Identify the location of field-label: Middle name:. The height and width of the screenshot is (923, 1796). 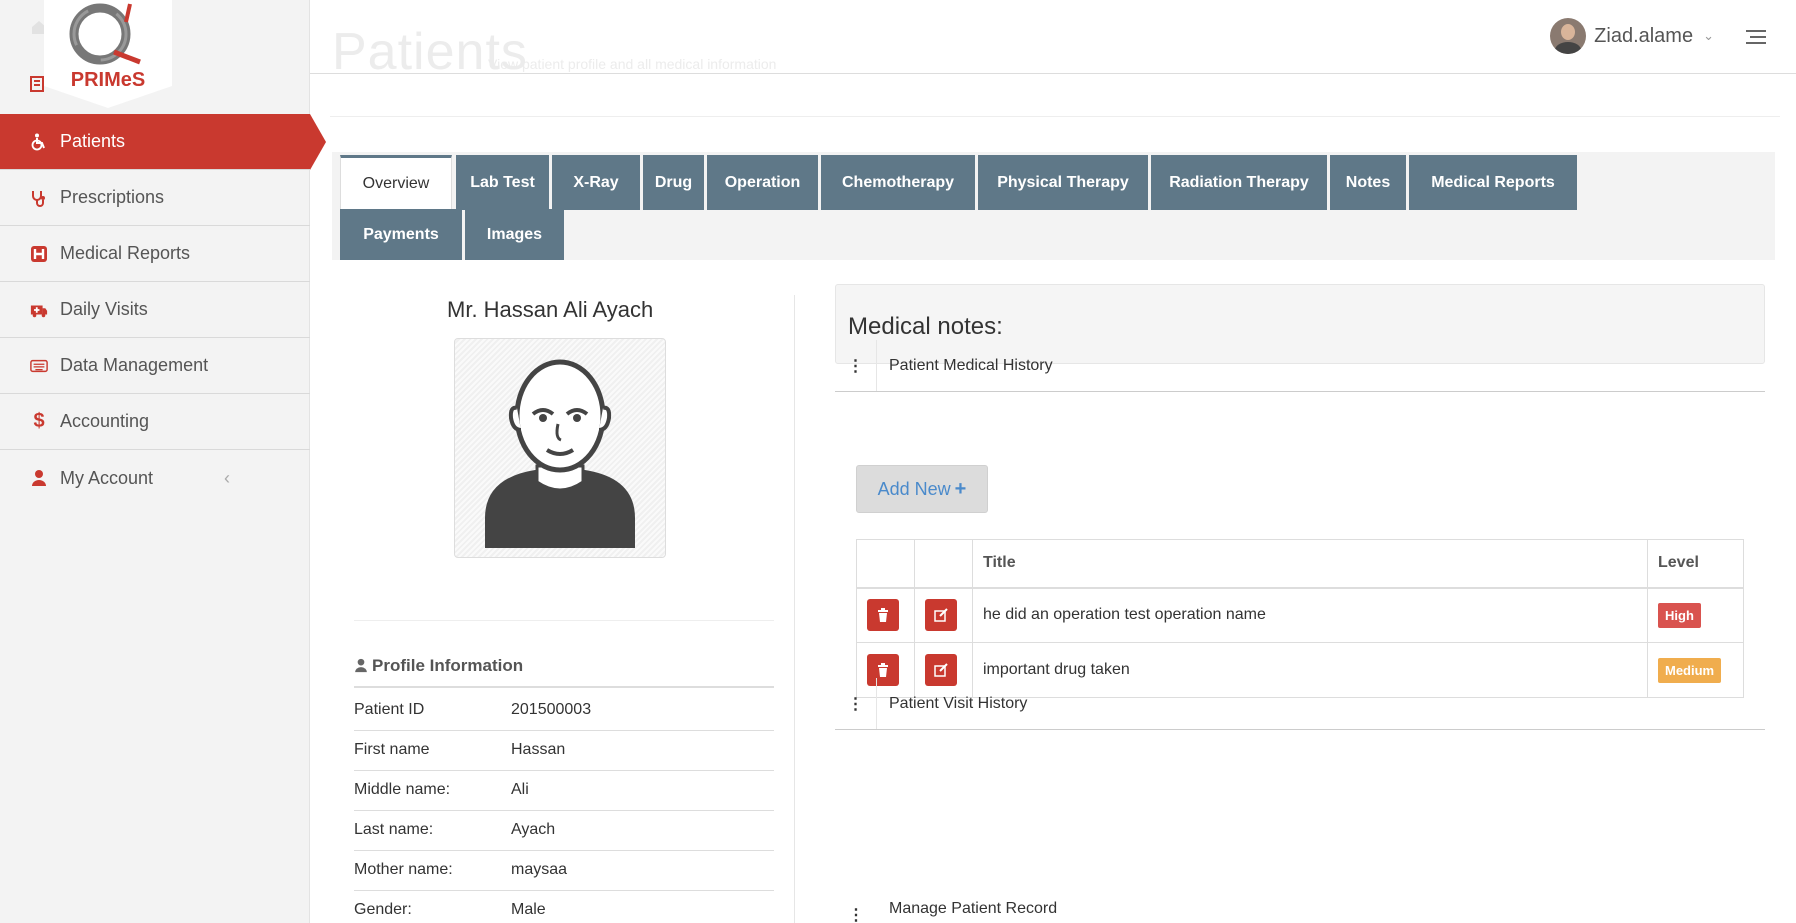
(432, 790).